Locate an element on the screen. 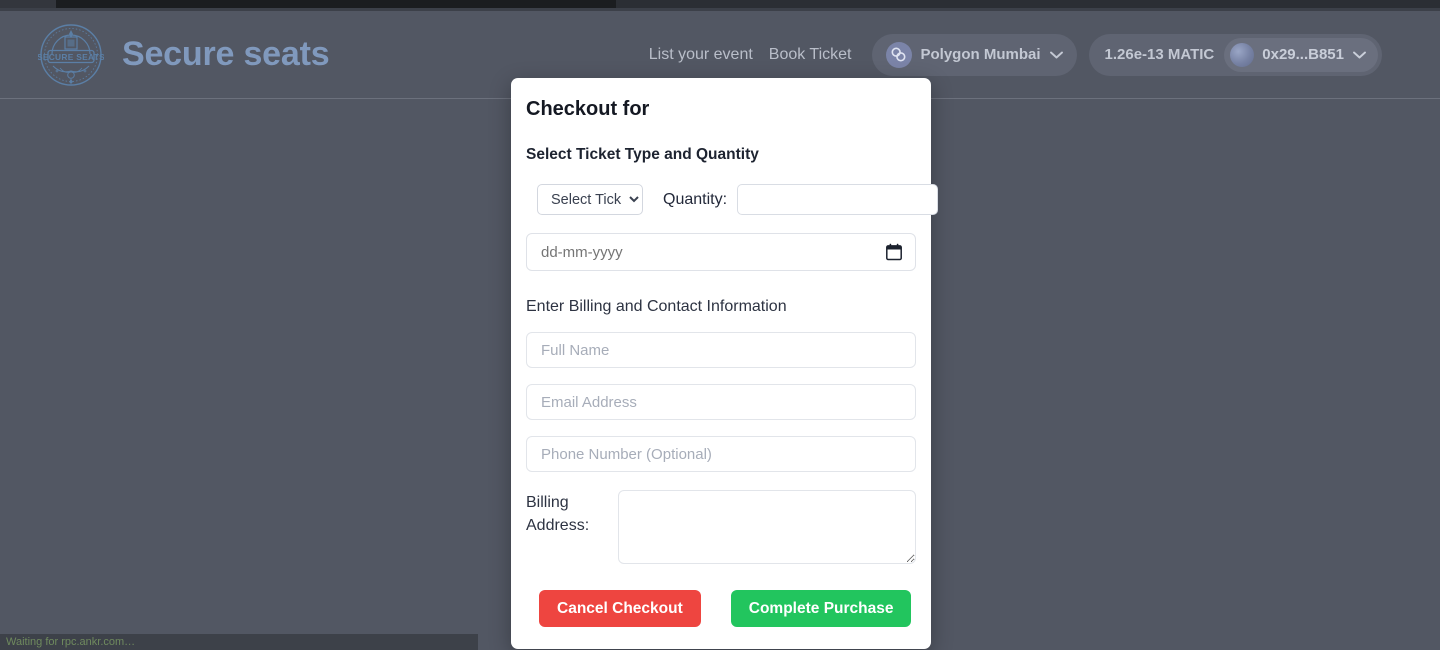 This screenshot has height=650, width=1440. wallet-address-button: 0x29...B851 is located at coordinates (1301, 54).